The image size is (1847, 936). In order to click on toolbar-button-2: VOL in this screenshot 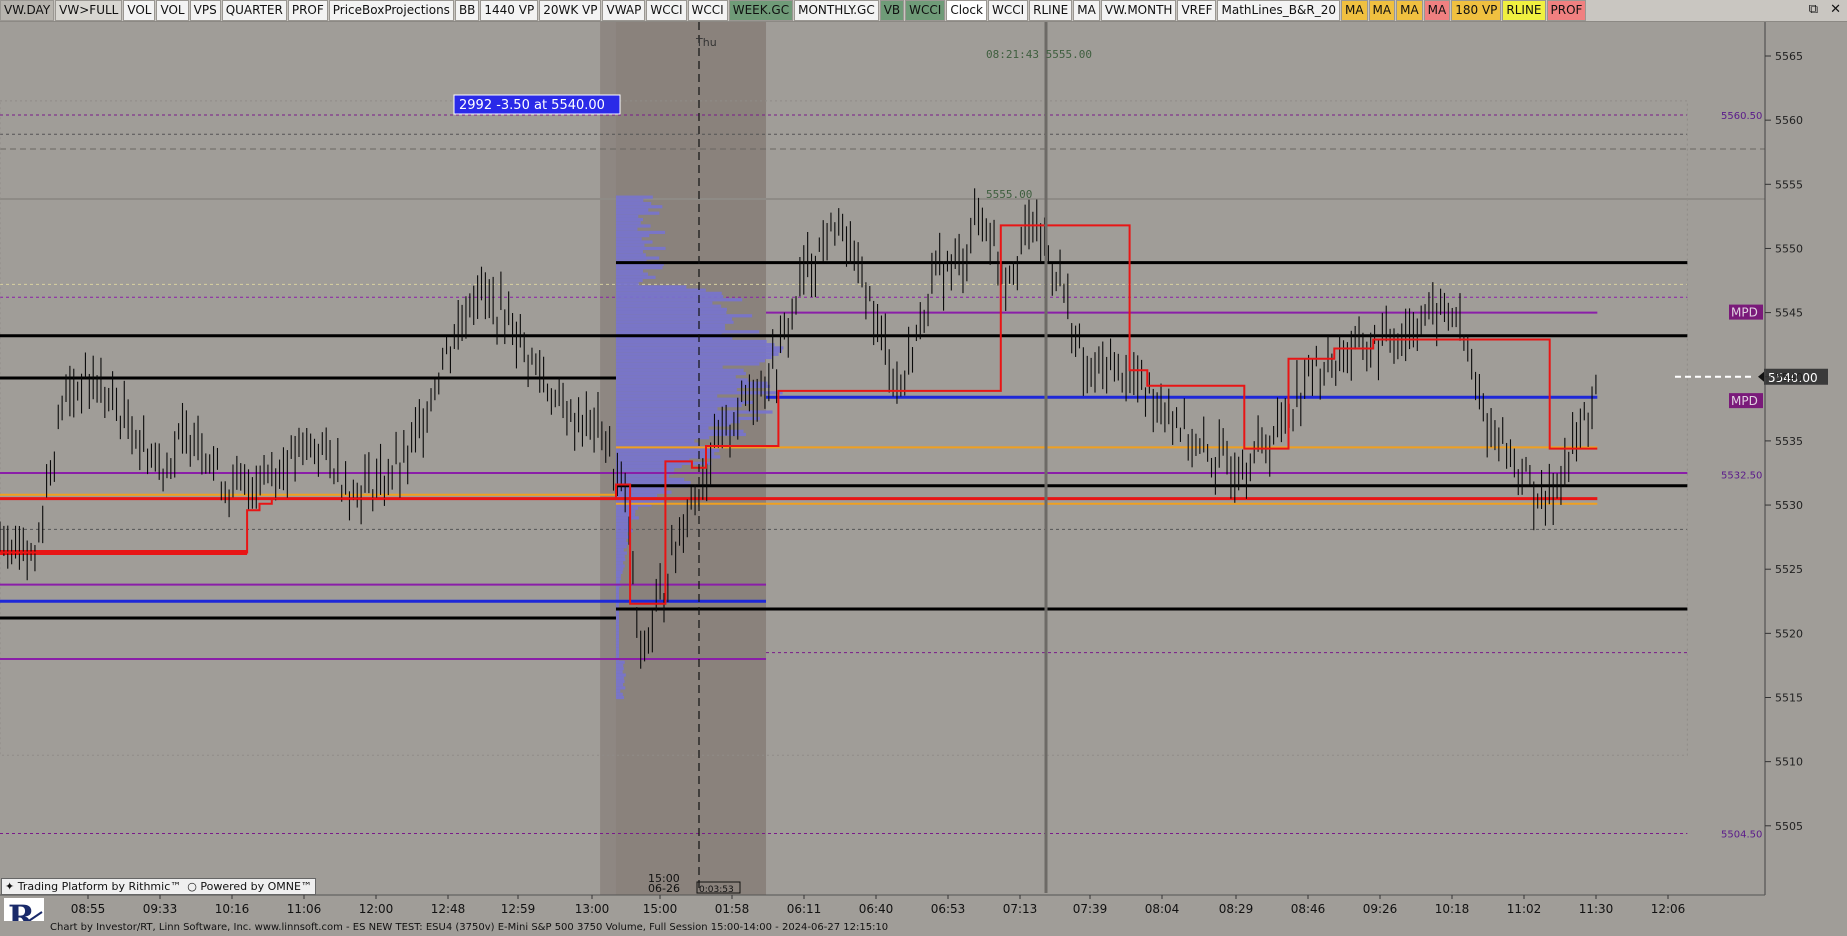, I will do `click(139, 10)`.